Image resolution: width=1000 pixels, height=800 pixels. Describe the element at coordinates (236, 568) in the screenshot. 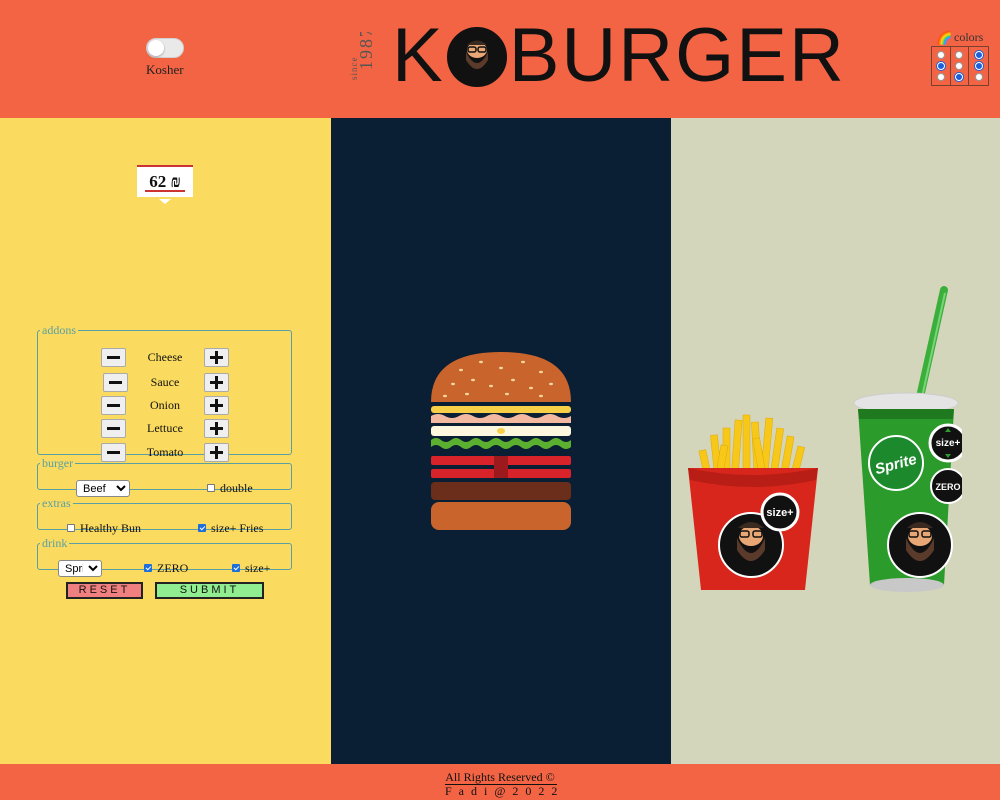

I see `size-drink-checkbox` at that location.